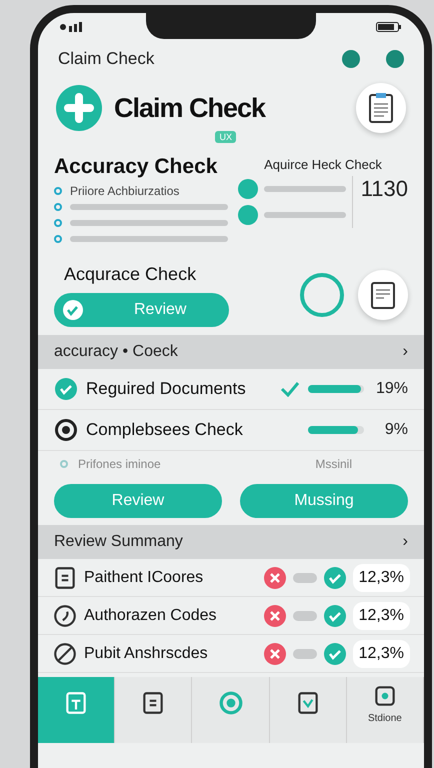 This screenshot has height=768, width=434. What do you see at coordinates (389, 27) in the screenshot?
I see `battery-icon` at bounding box center [389, 27].